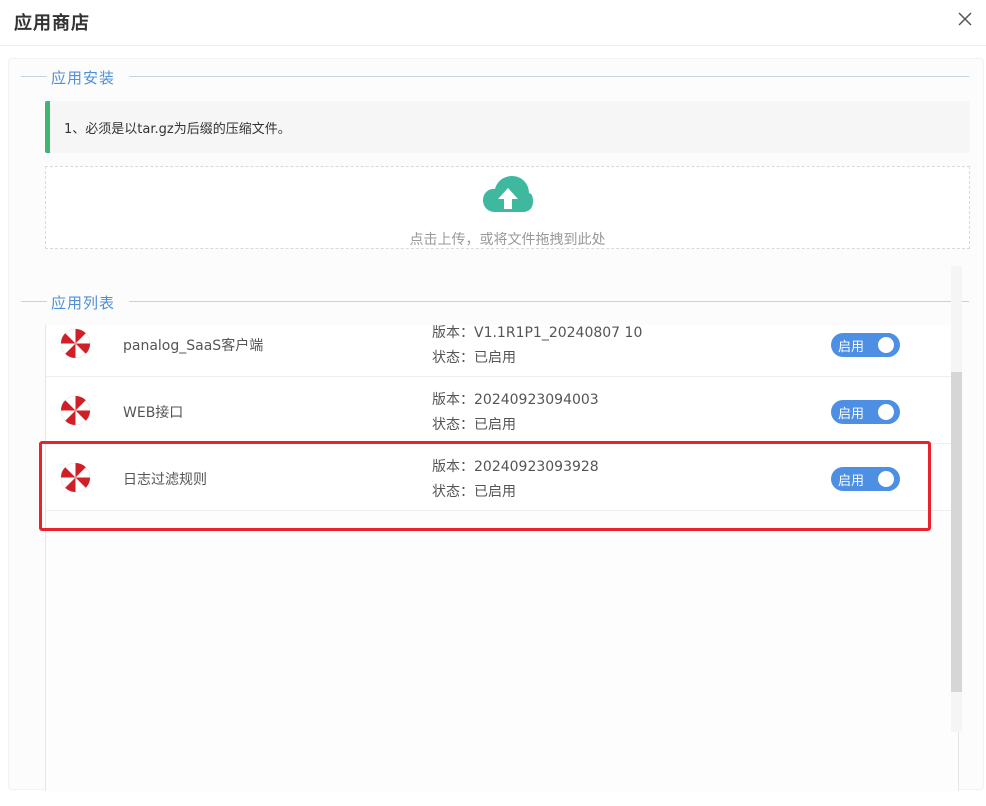 The height and width of the screenshot is (806, 986). Describe the element at coordinates (515, 480) in the screenshot. I see `app-meta: 版本：20240923093928 状态：已启用` at that location.